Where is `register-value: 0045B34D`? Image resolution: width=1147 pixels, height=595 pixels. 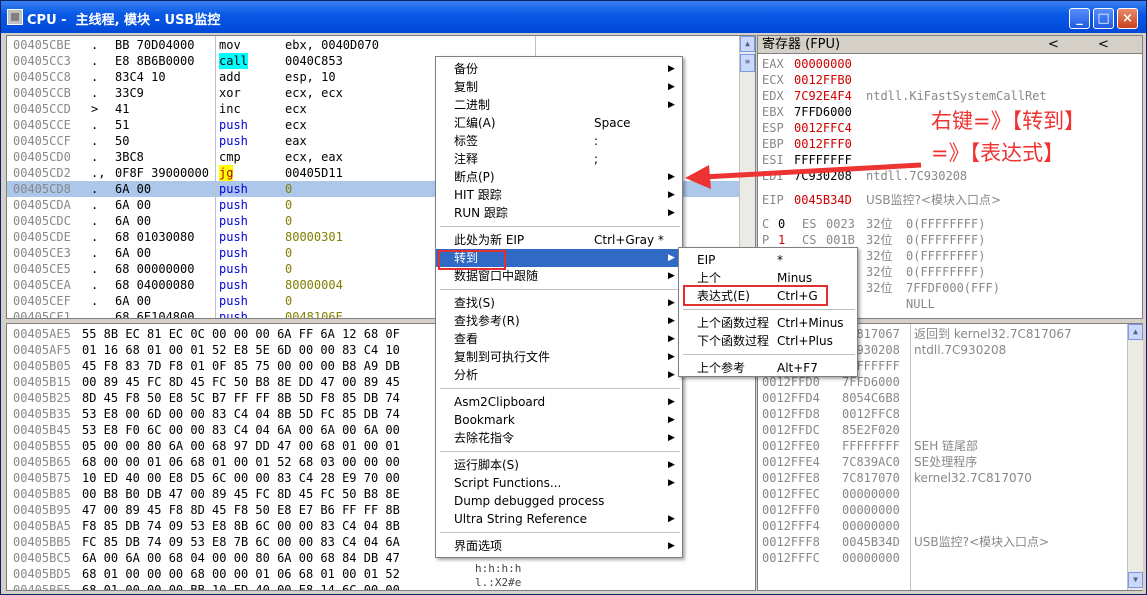
register-value: 0045B34D is located at coordinates (823, 200).